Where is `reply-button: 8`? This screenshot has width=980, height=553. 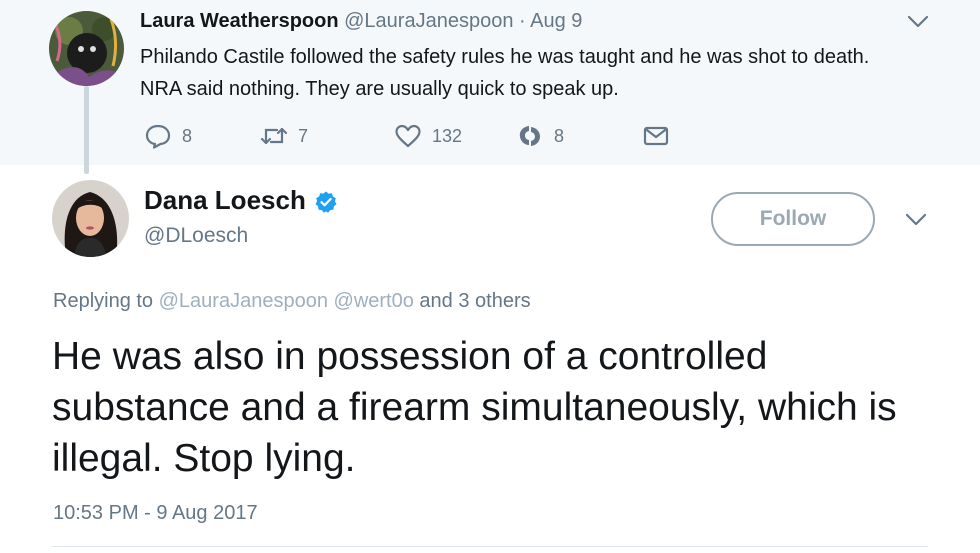
reply-button: 8 is located at coordinates (168, 136).